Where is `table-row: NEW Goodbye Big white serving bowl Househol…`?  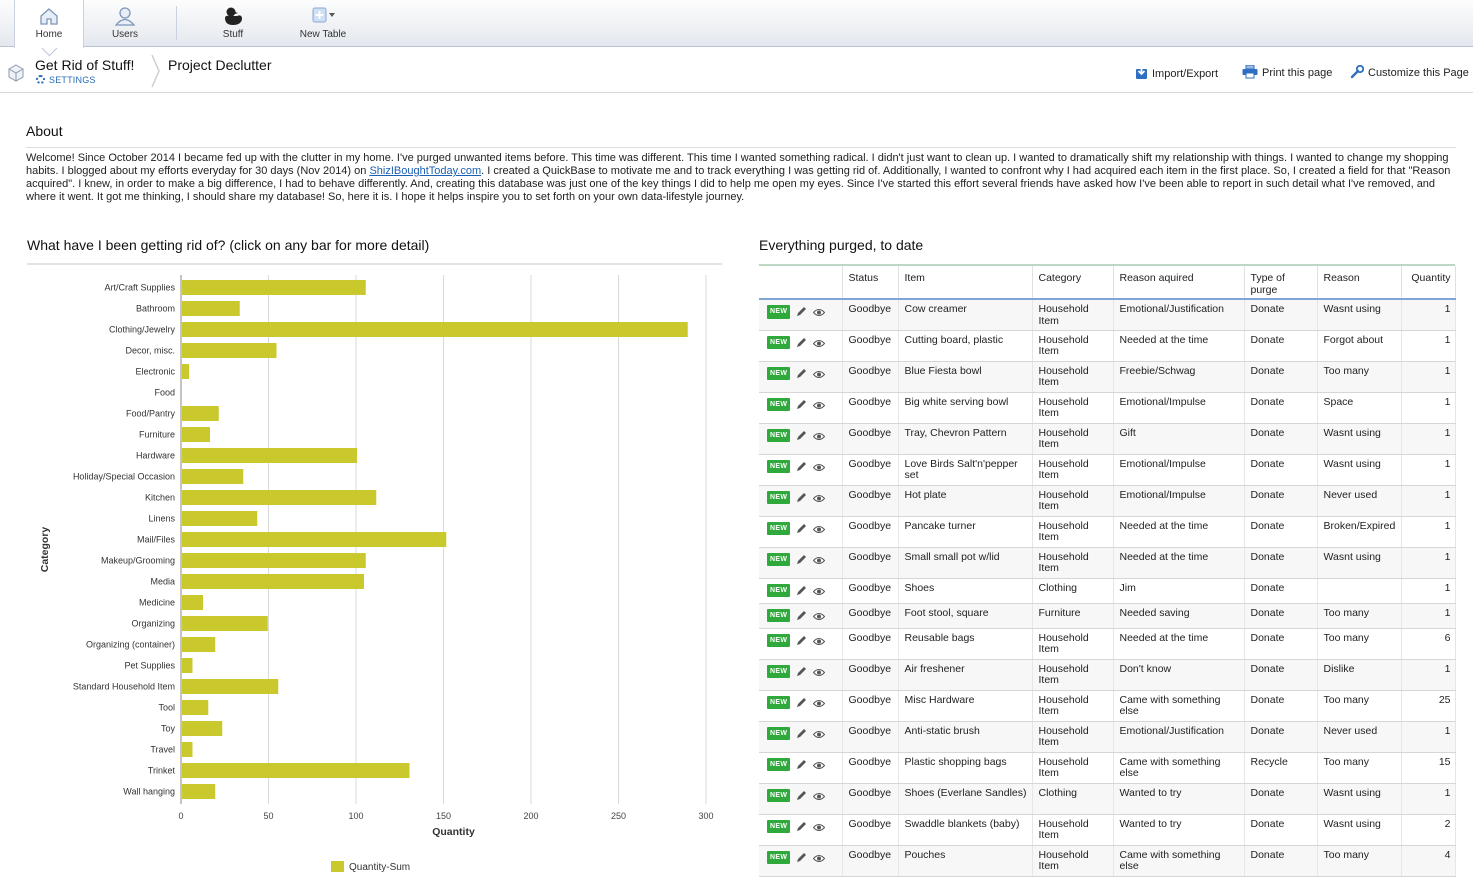
table-row: NEW Goodbye Big white serving bowl Househol… is located at coordinates (1107, 408).